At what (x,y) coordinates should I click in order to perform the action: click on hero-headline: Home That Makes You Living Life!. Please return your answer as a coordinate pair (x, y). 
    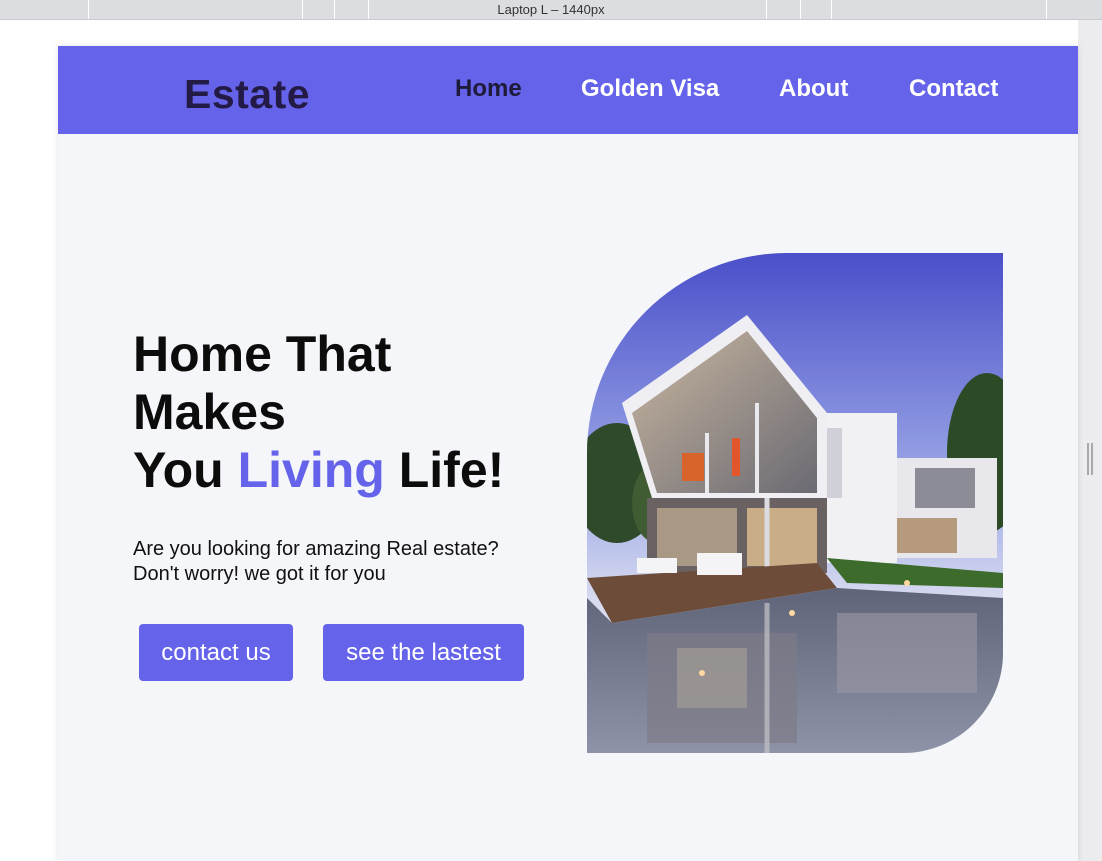
    Looking at the image, I should click on (318, 412).